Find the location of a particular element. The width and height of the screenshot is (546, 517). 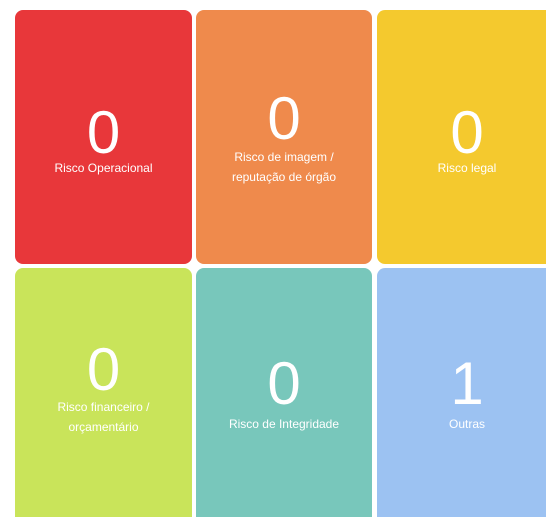

risk-label-line: orçamentário is located at coordinates (103, 427).